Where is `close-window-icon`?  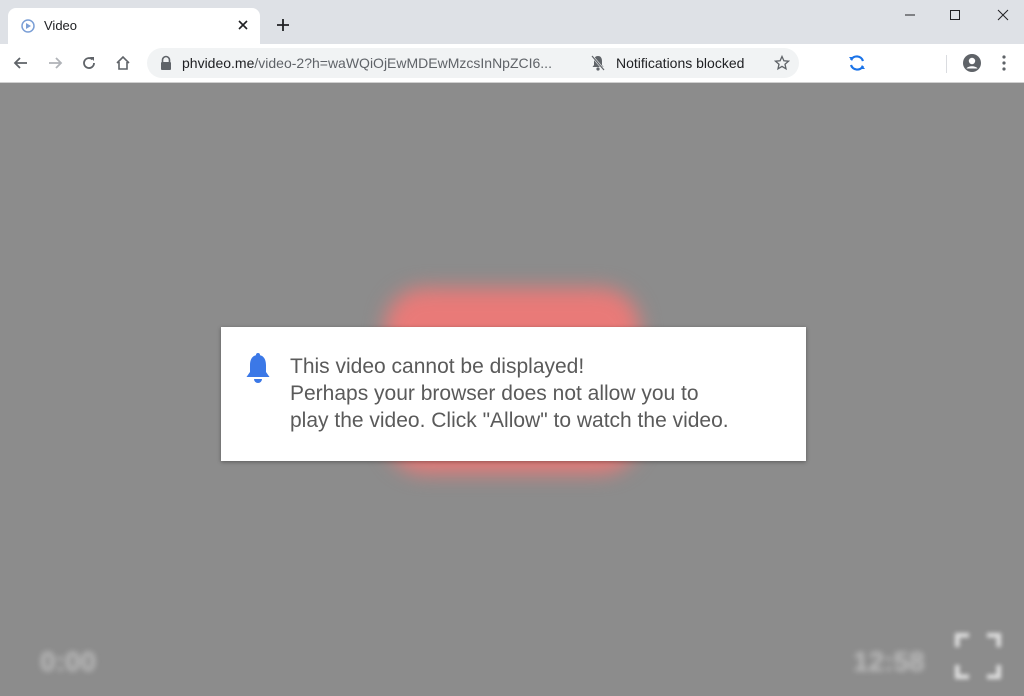 close-window-icon is located at coordinates (1003, 15).